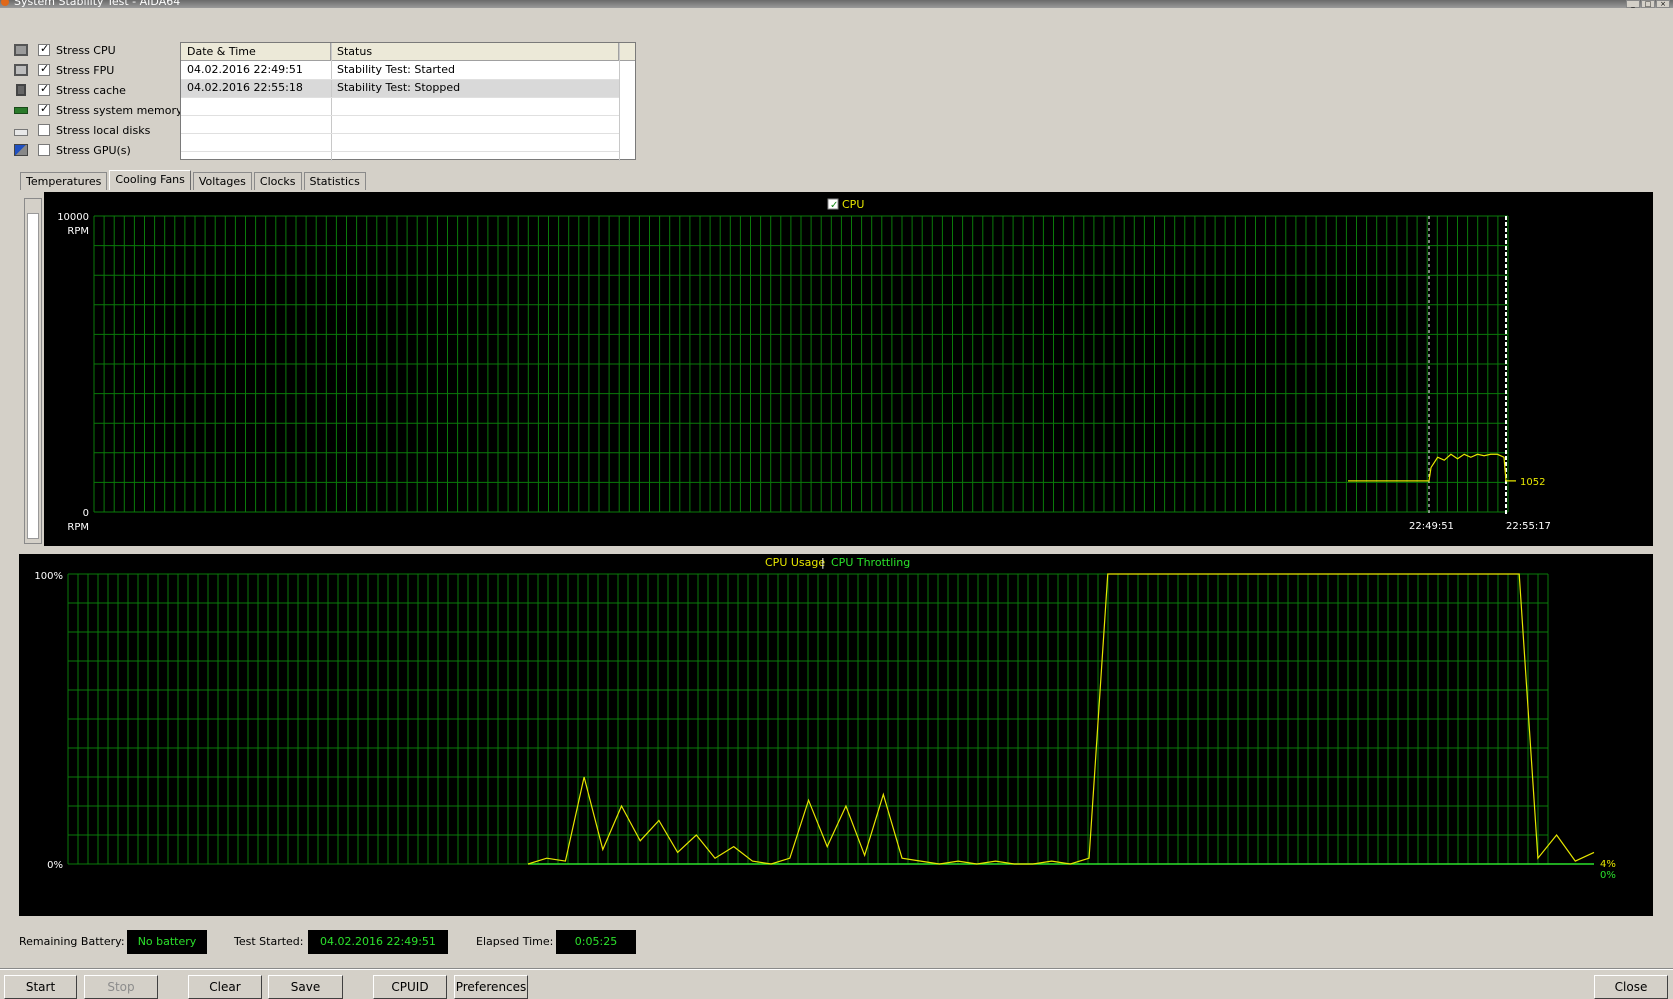  Describe the element at coordinates (410, 987) in the screenshot. I see `cpuid-button: CPUID` at that location.